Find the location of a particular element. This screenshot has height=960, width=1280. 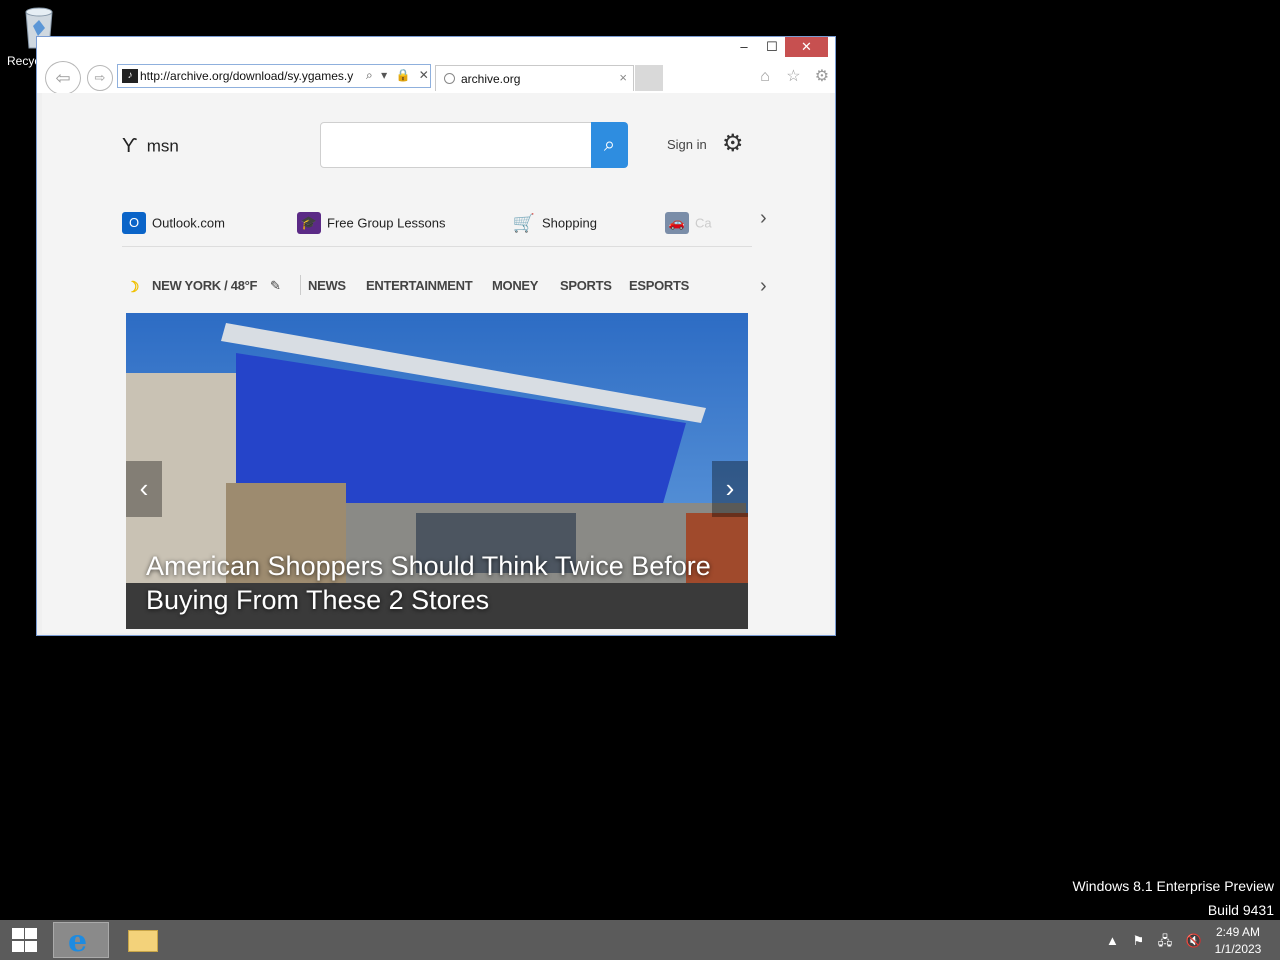

tab-close-icon: × is located at coordinates (623, 77).